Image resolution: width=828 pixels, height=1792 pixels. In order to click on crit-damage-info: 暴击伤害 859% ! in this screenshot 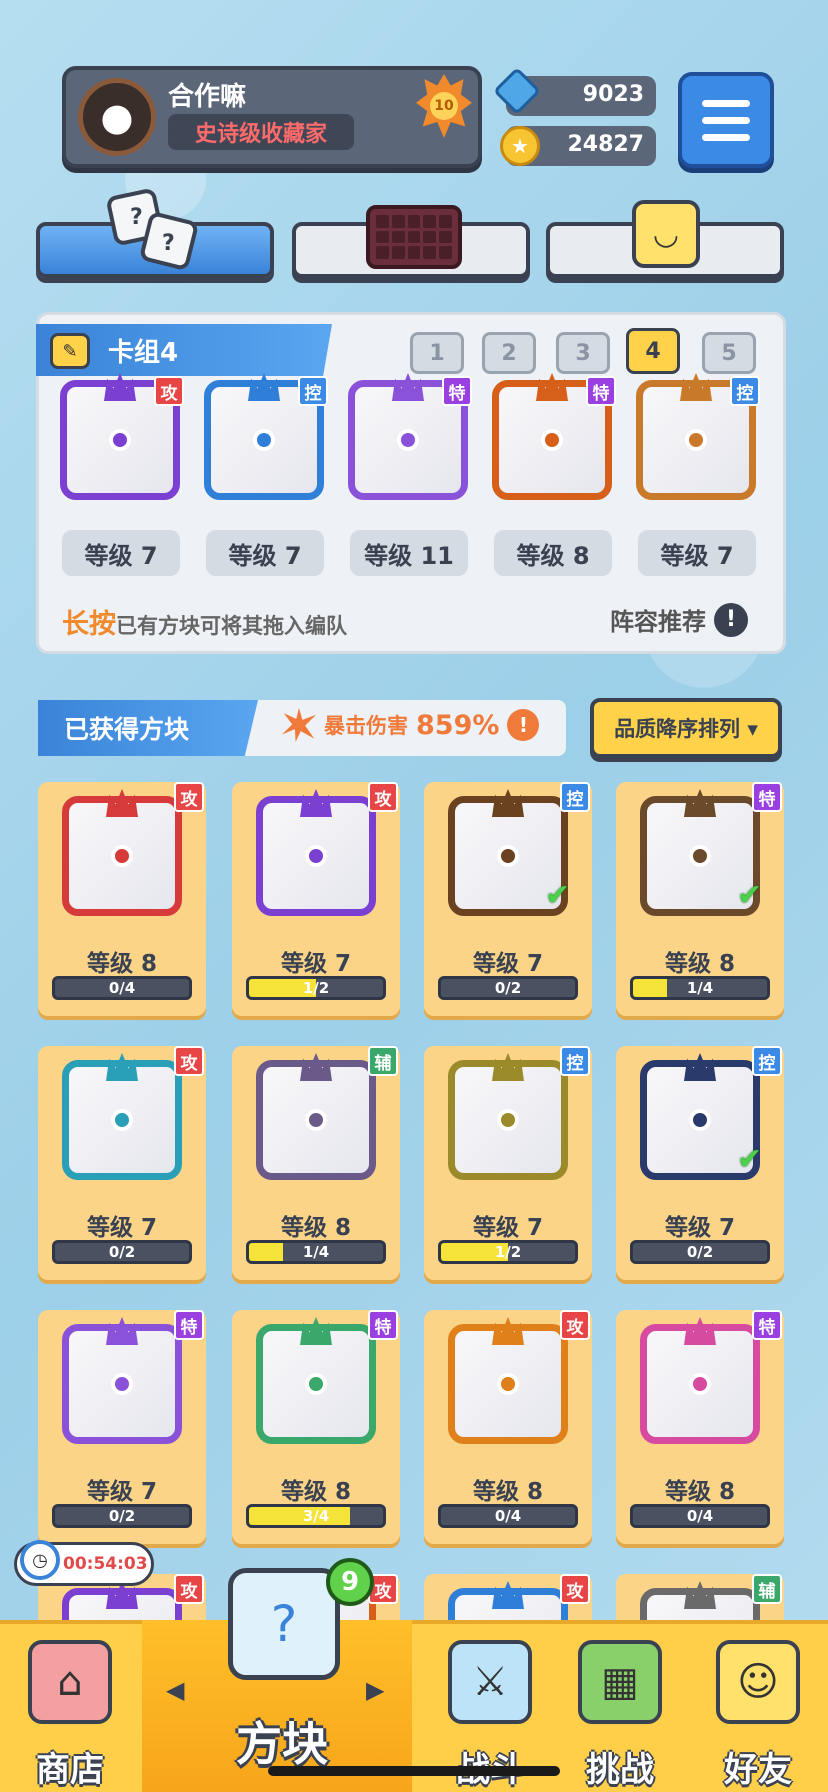, I will do `click(411, 725)`.